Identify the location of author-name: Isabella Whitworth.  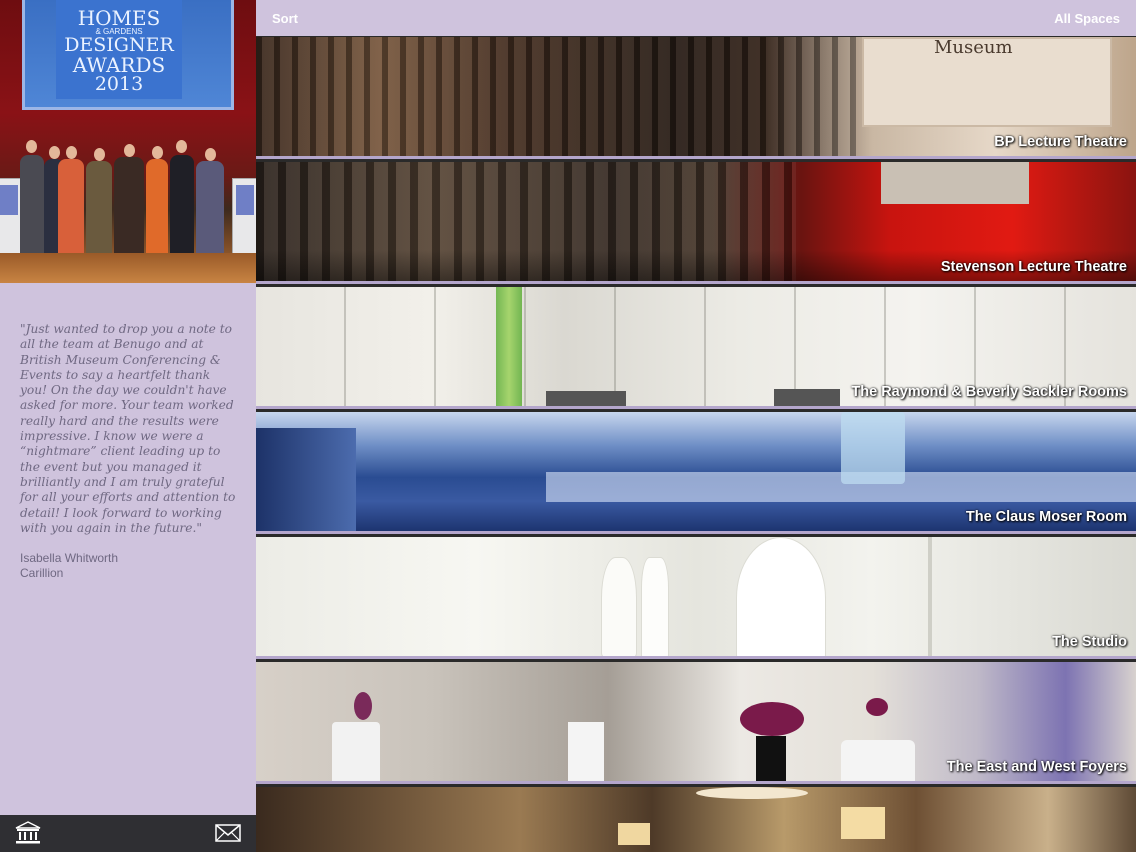
(69, 558).